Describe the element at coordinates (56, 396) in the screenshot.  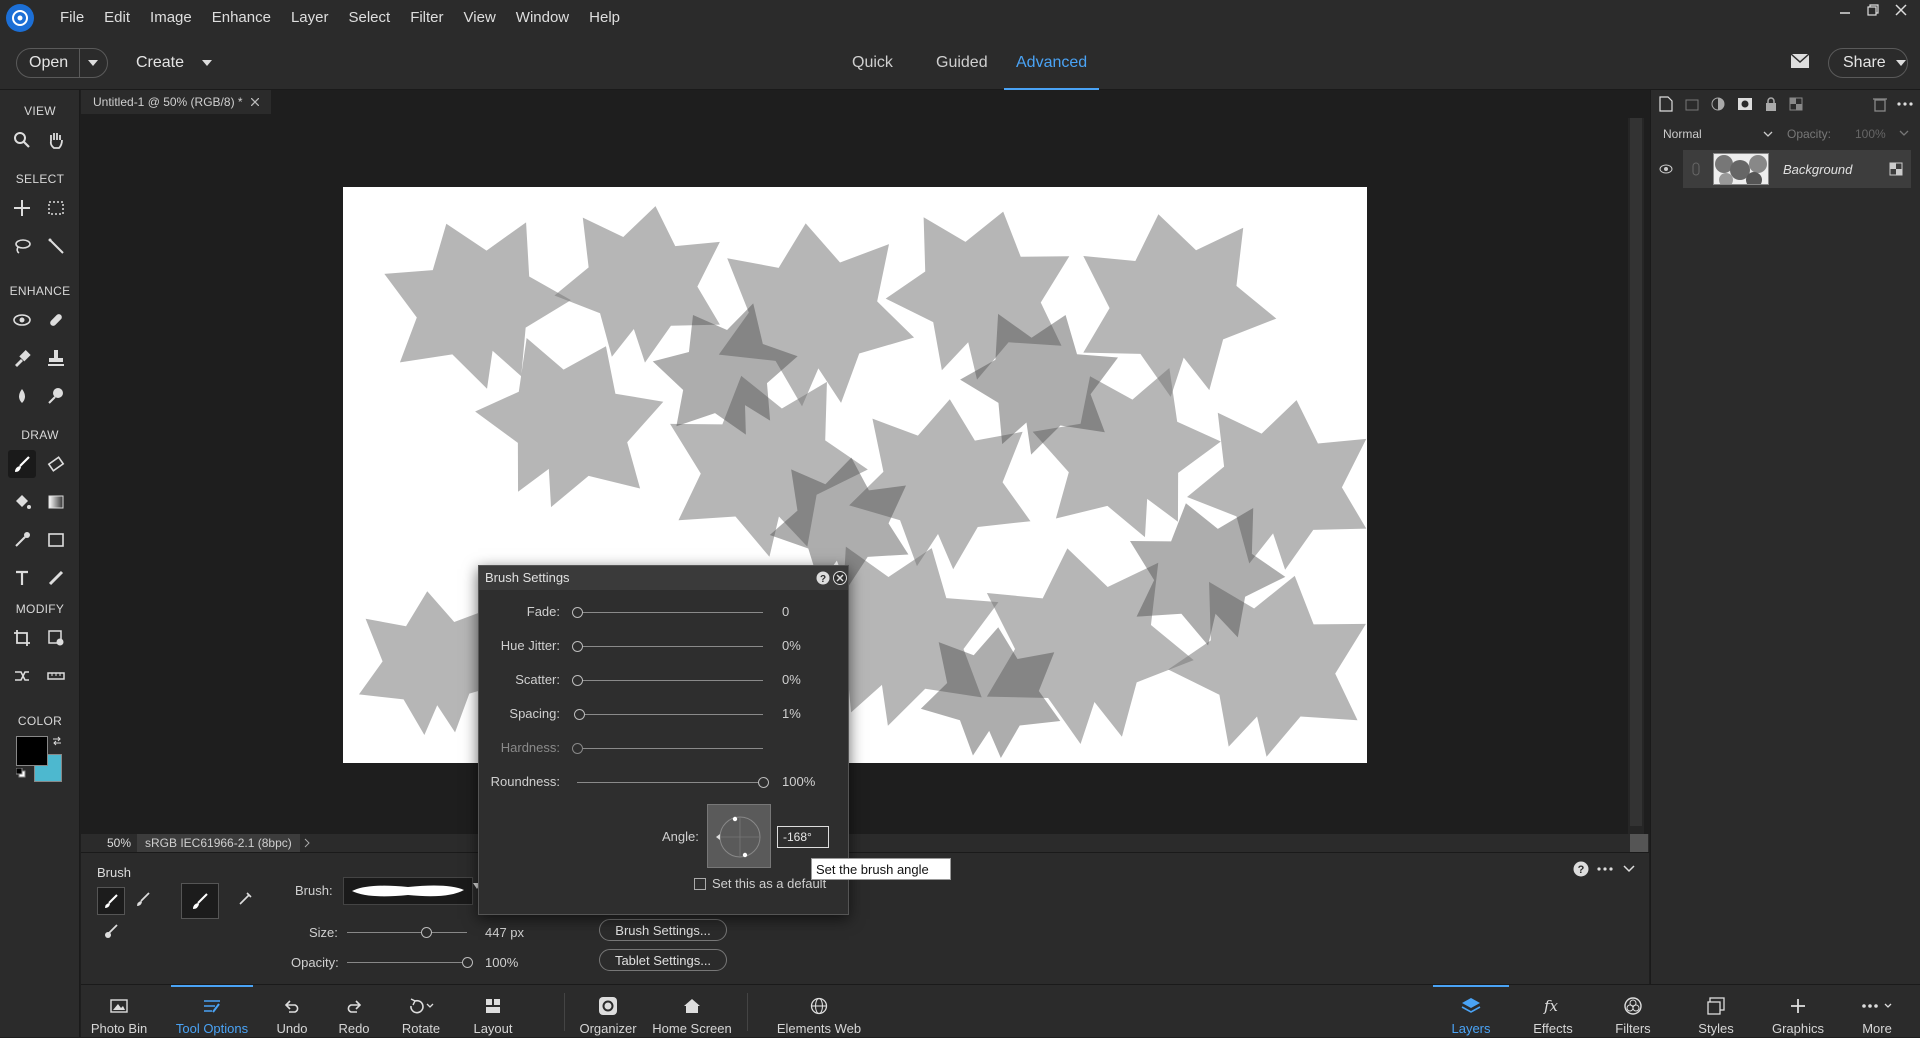
I see `sponge-tool-icon` at that location.